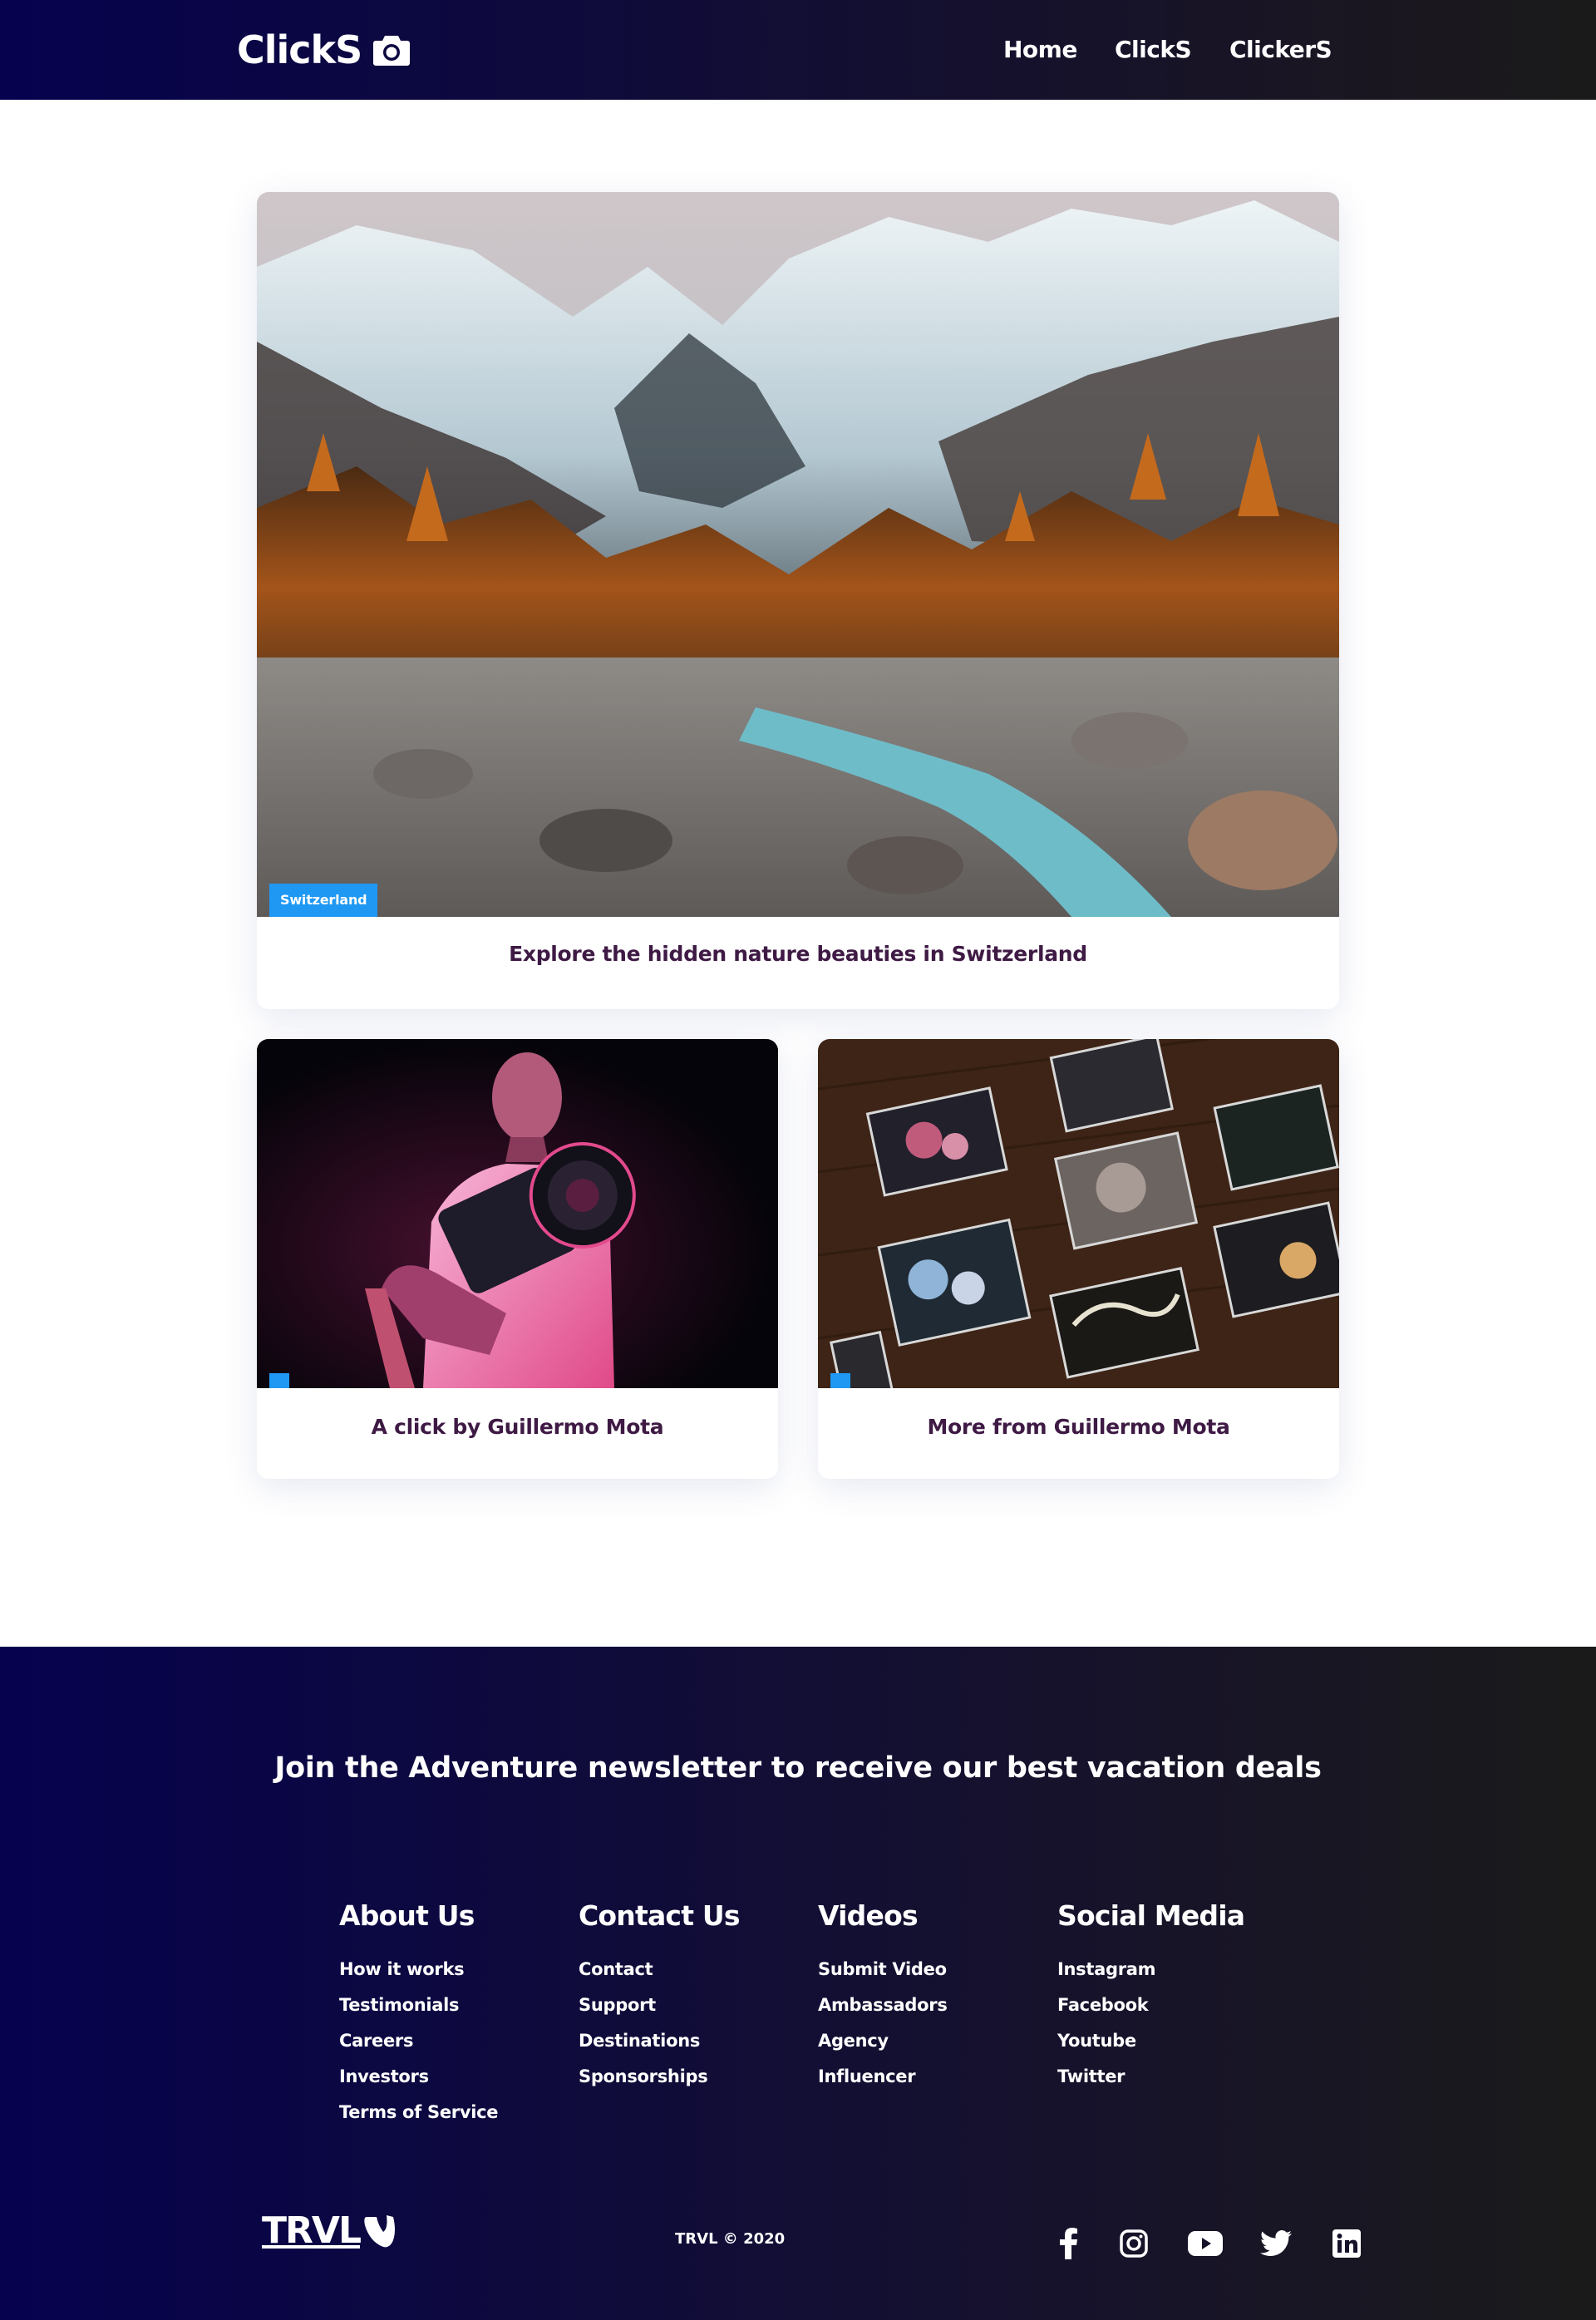 The height and width of the screenshot is (2320, 1596). I want to click on footer-link: Facebook, so click(1150, 2006).